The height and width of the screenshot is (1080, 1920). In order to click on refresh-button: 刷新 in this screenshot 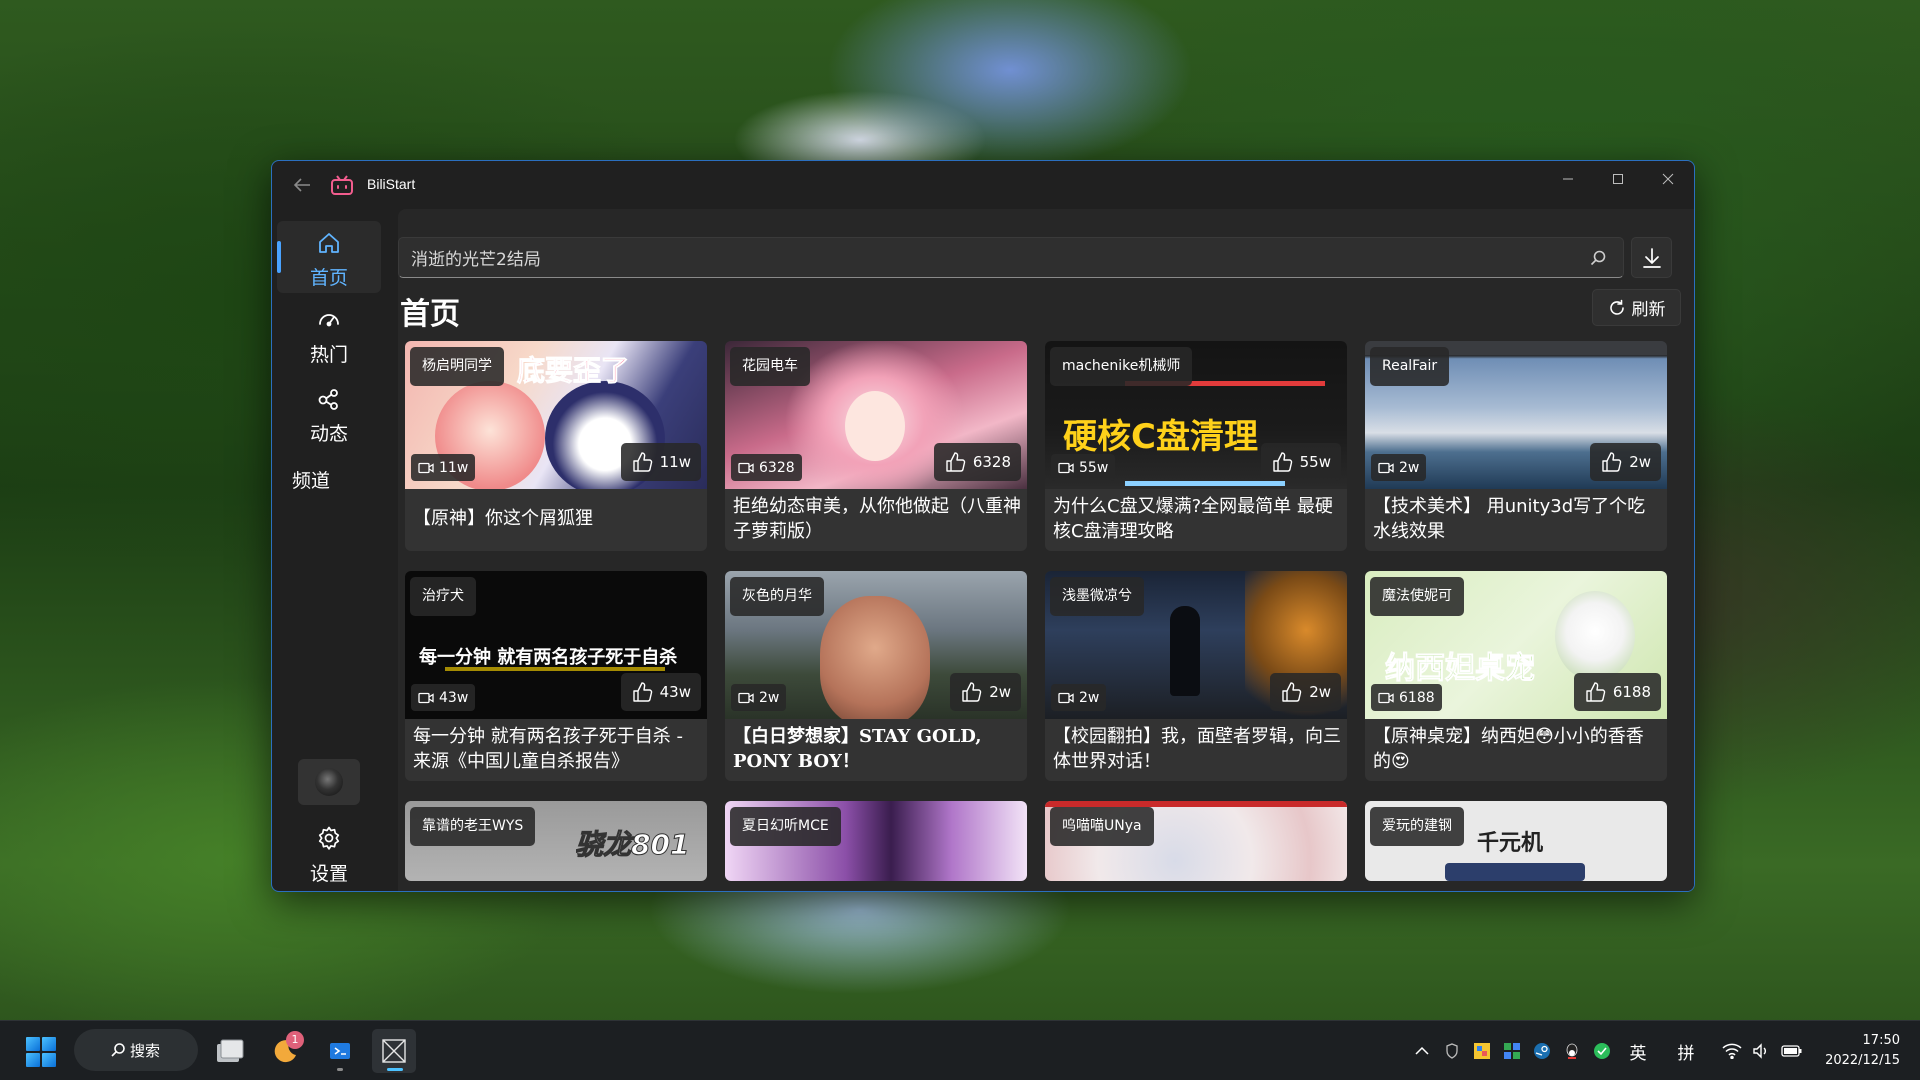, I will do `click(1636, 307)`.